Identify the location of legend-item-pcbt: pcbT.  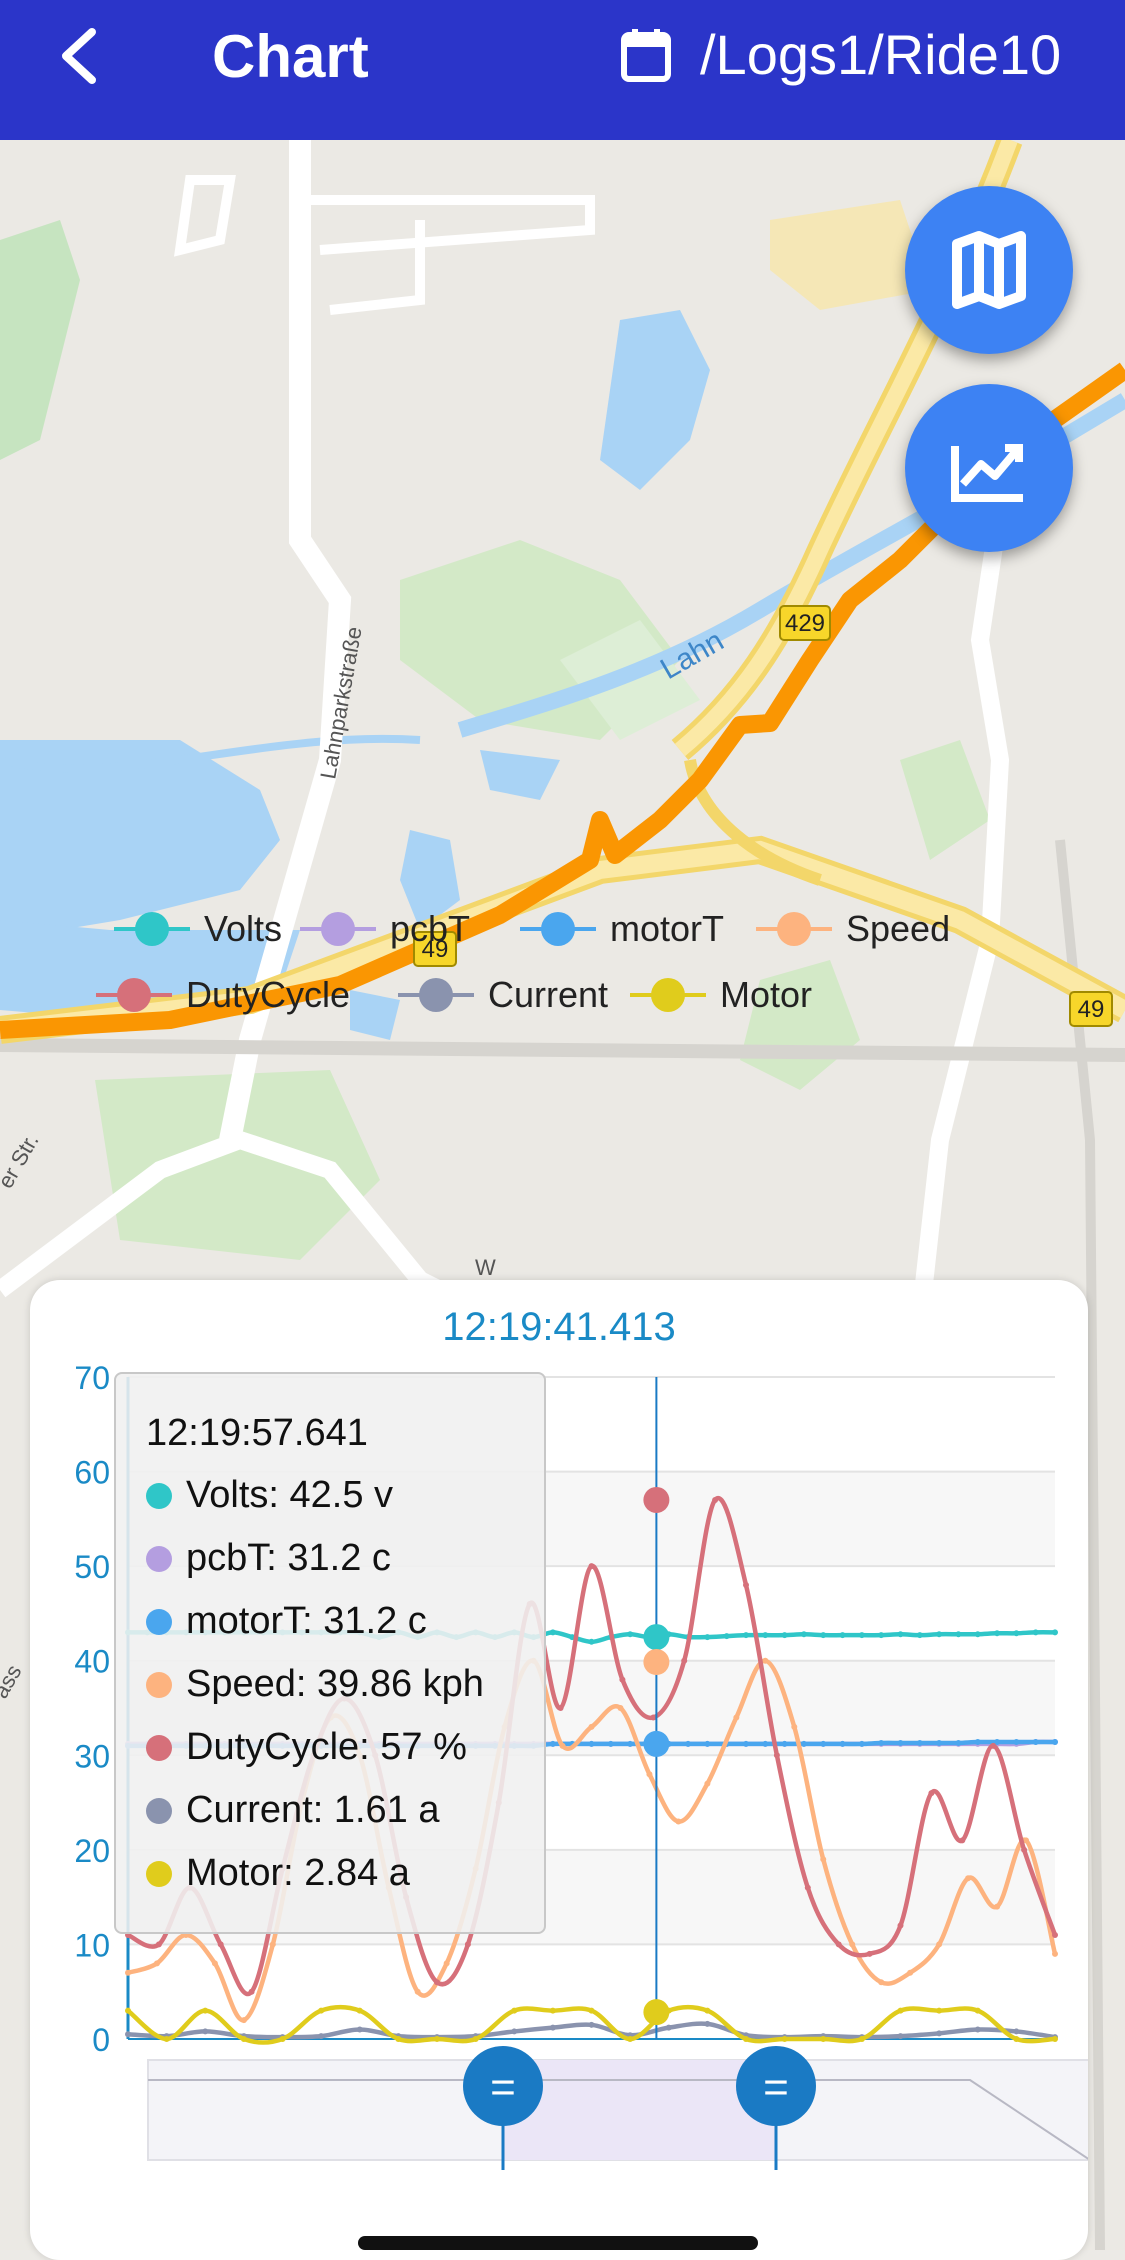
(385, 929).